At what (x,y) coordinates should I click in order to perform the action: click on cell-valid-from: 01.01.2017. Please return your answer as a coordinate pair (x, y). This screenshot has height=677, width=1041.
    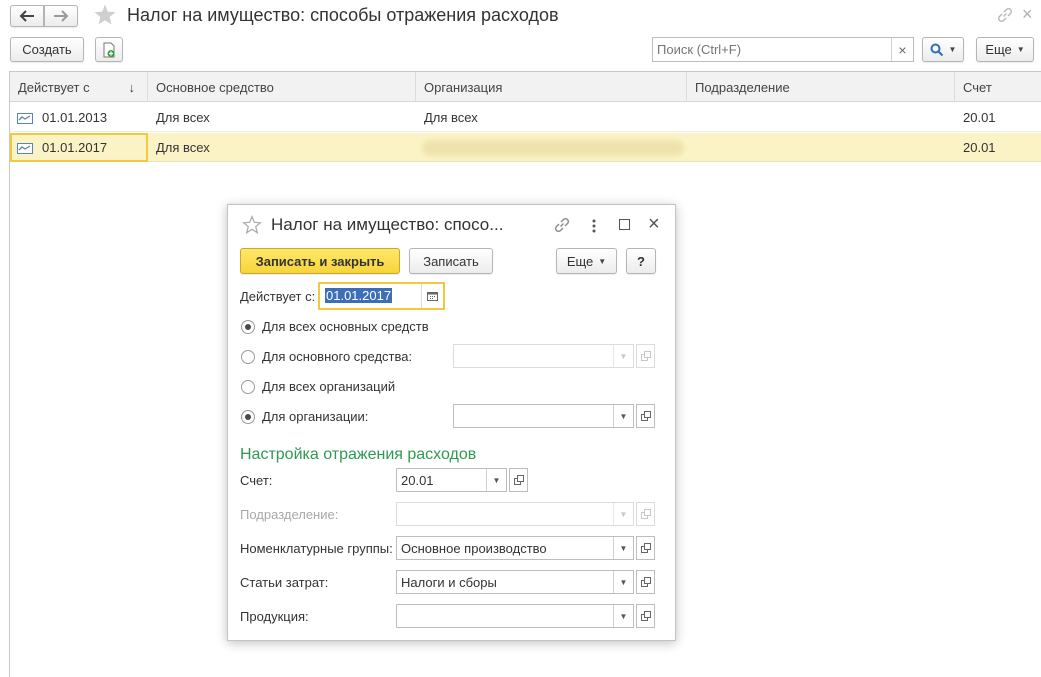
    Looking at the image, I should click on (75, 147).